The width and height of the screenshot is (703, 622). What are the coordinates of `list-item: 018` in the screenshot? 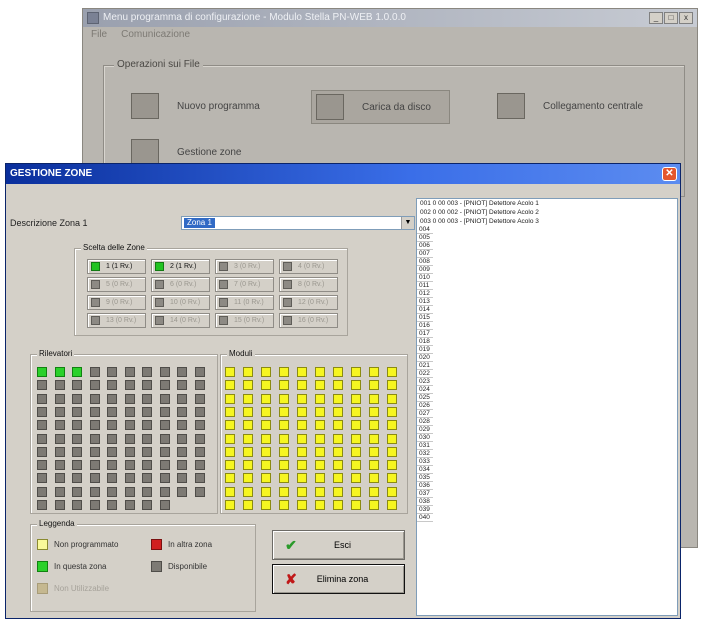 It's located at (425, 342).